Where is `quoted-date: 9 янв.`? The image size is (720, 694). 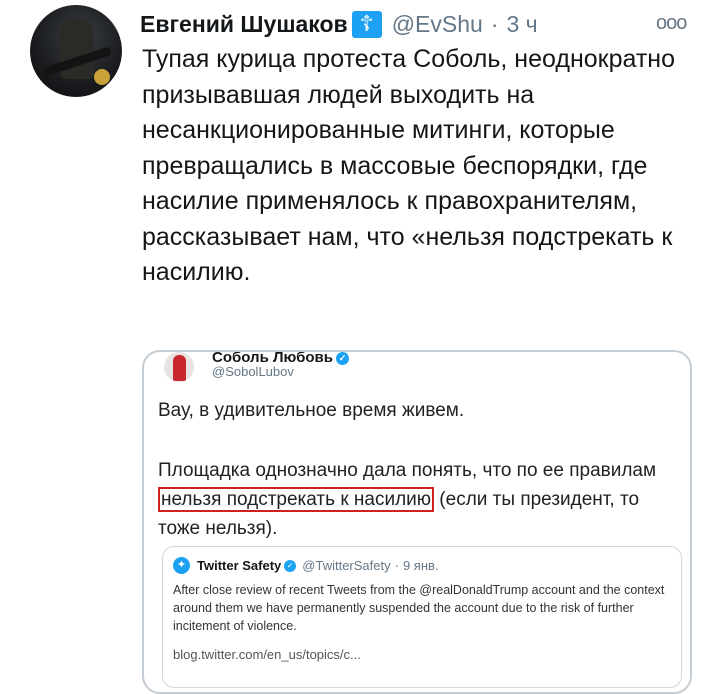
quoted-date: 9 янв. is located at coordinates (420, 565).